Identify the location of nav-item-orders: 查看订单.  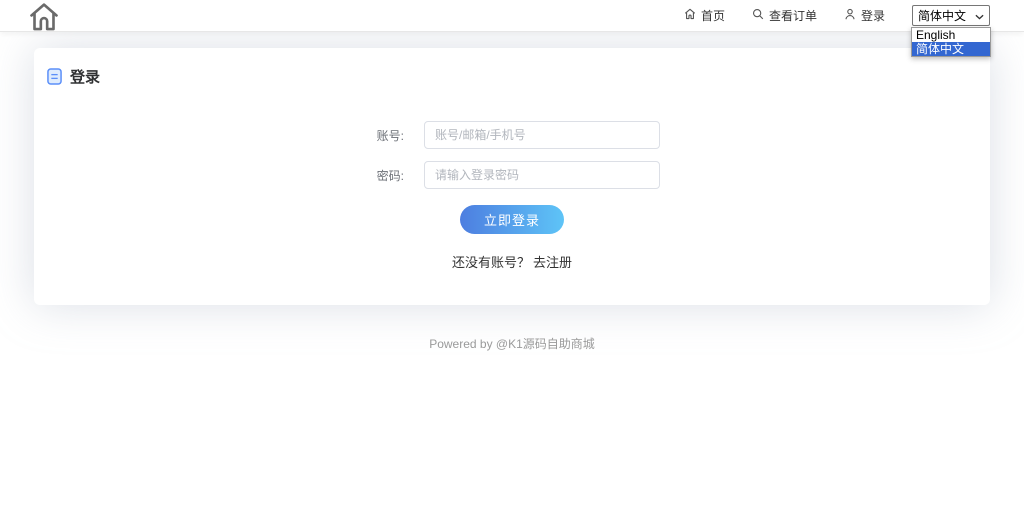
(784, 15).